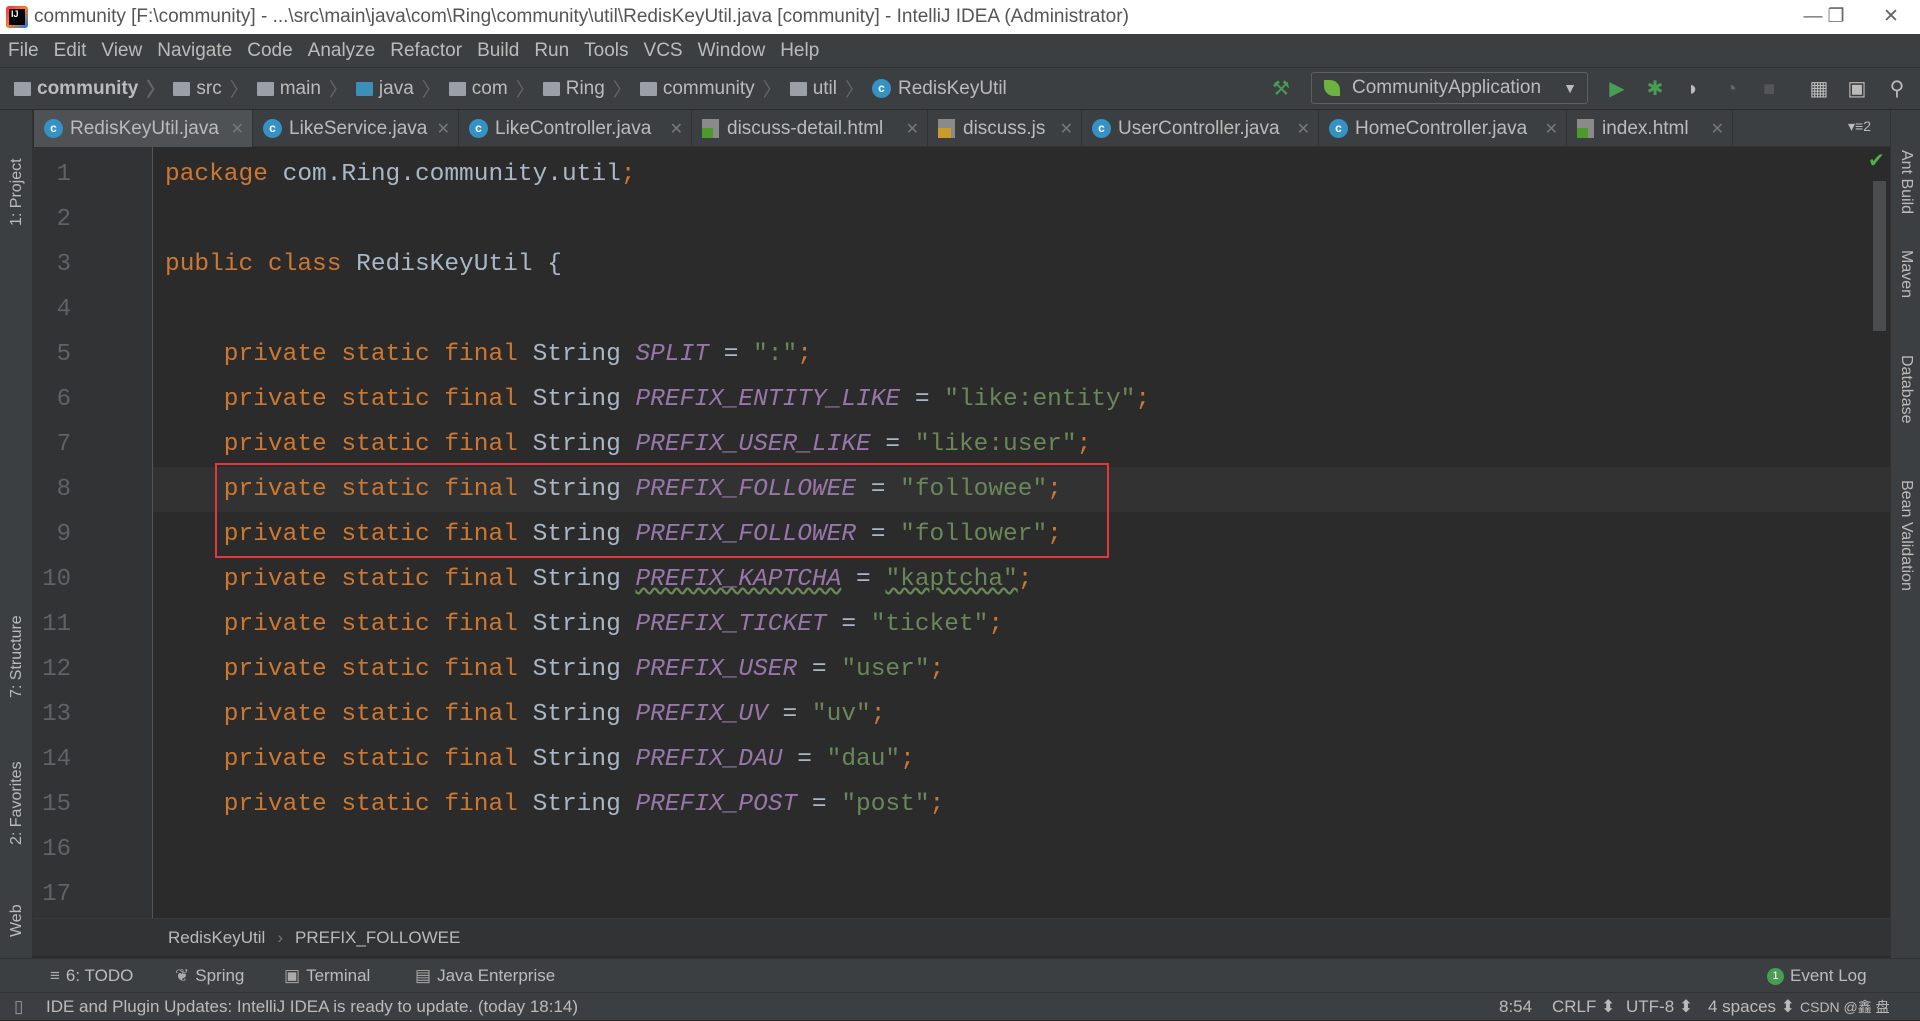  Describe the element at coordinates (1859, 126) in the screenshot. I see `tab-overflow-button: ▾≡2` at that location.